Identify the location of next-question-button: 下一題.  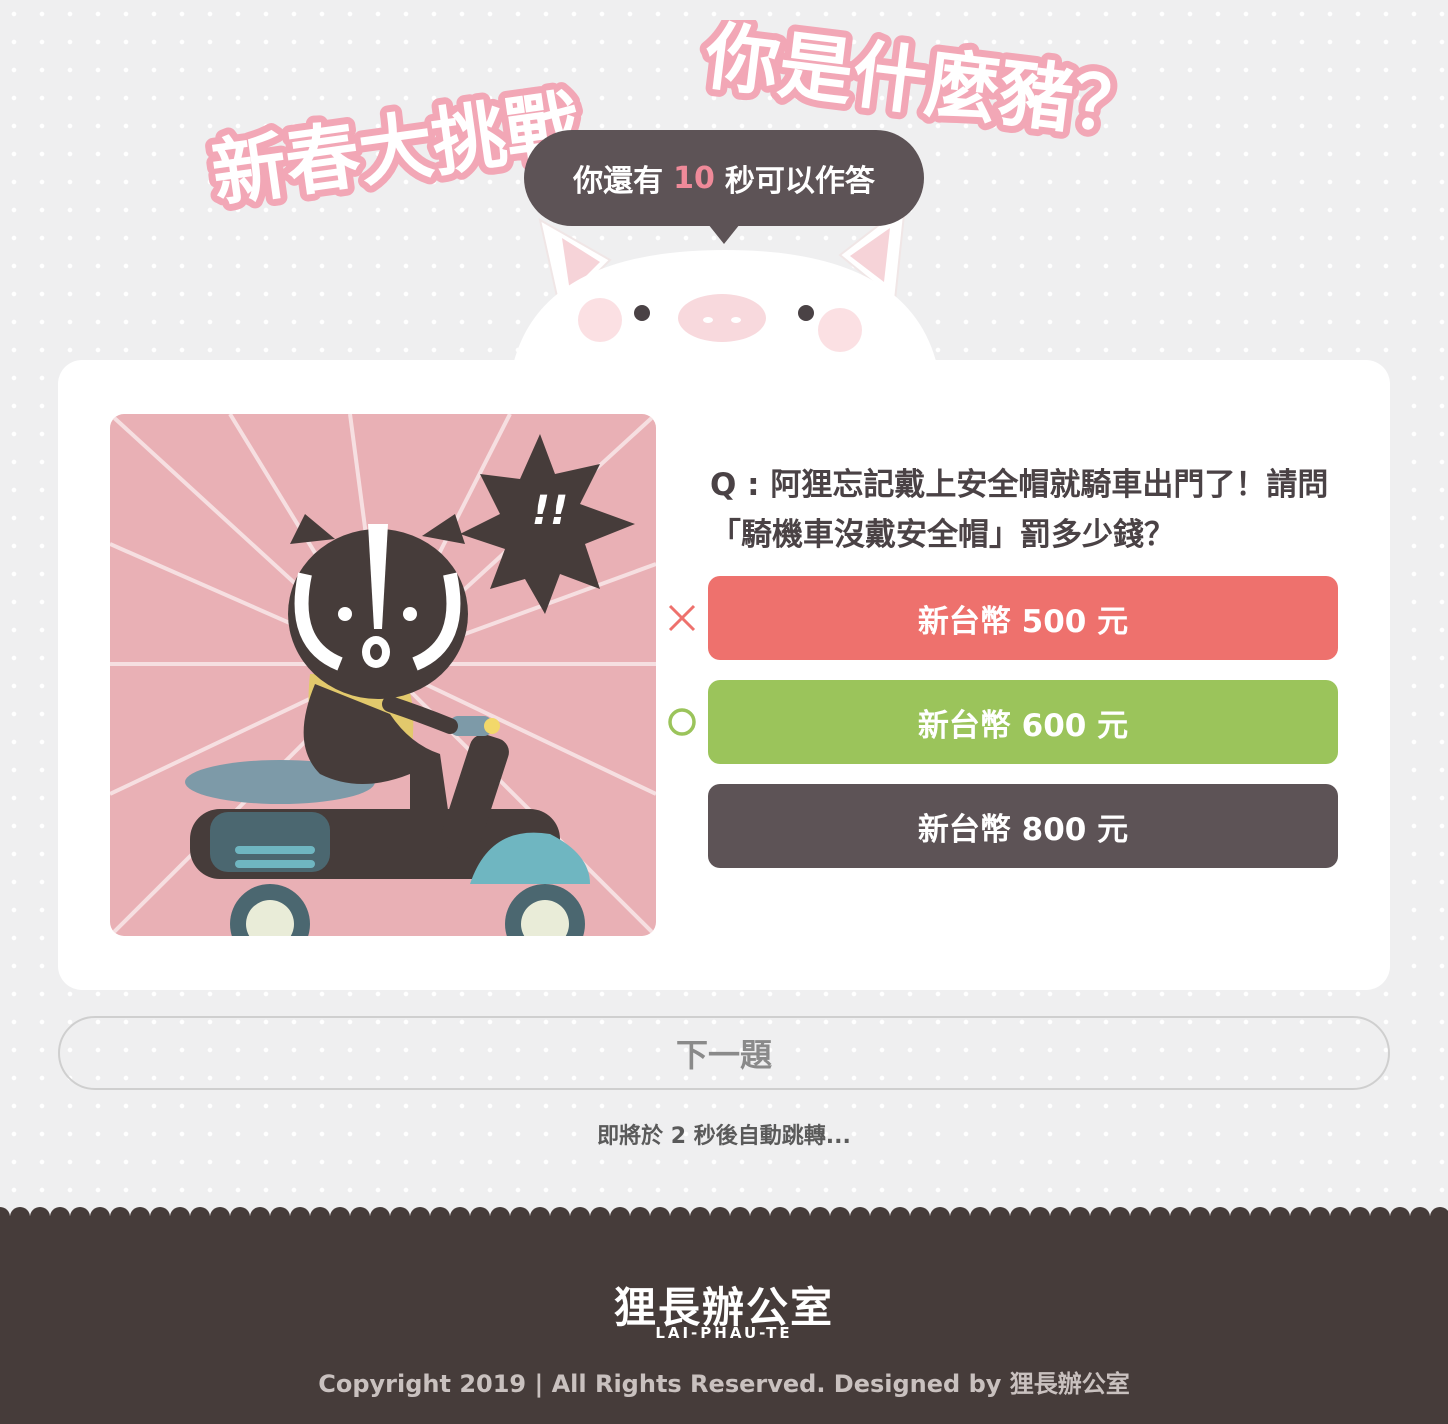
(724, 1053).